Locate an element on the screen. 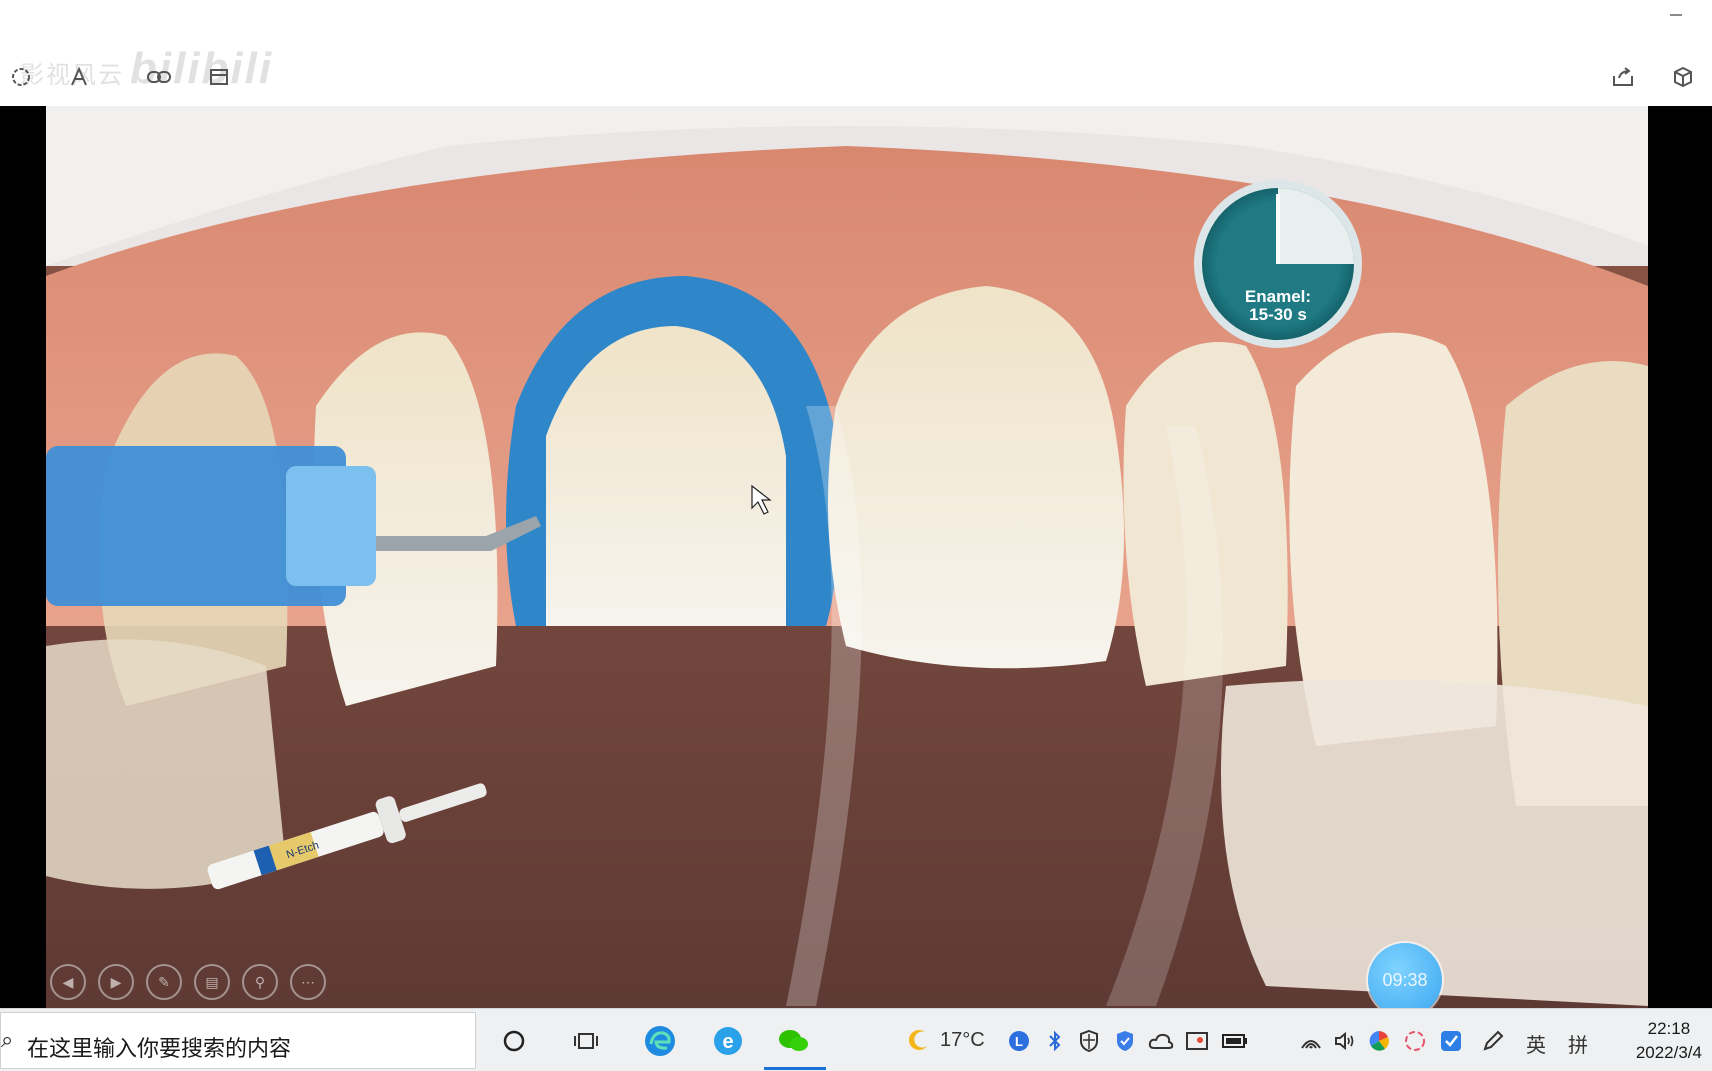 The height and width of the screenshot is (1071, 1712). crop-icon is located at coordinates (219, 77).